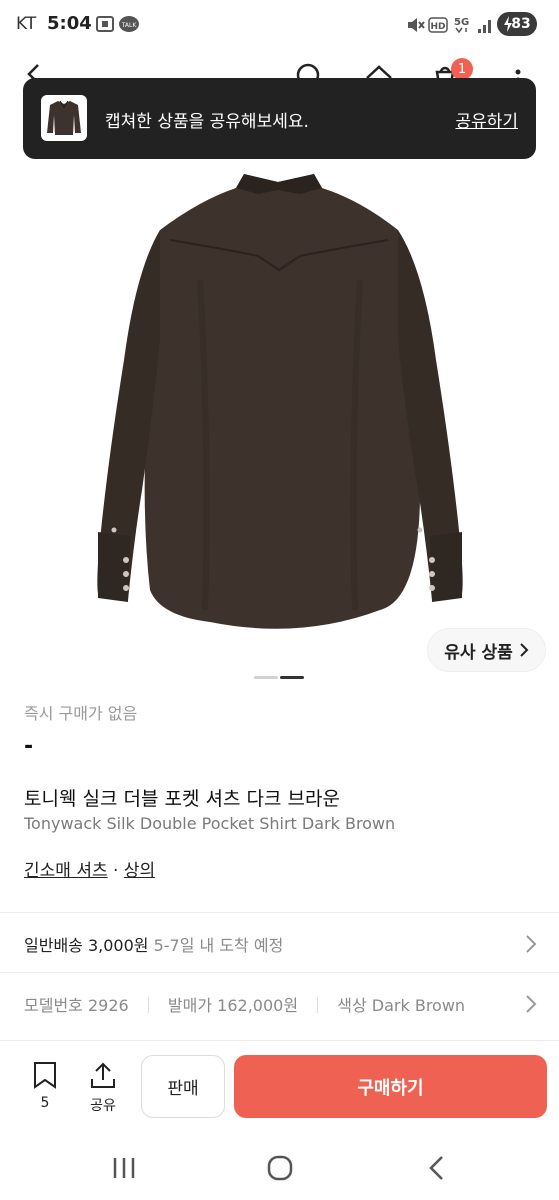  Describe the element at coordinates (478, 652) in the screenshot. I see `similar-products-label: 유사 상품` at that location.